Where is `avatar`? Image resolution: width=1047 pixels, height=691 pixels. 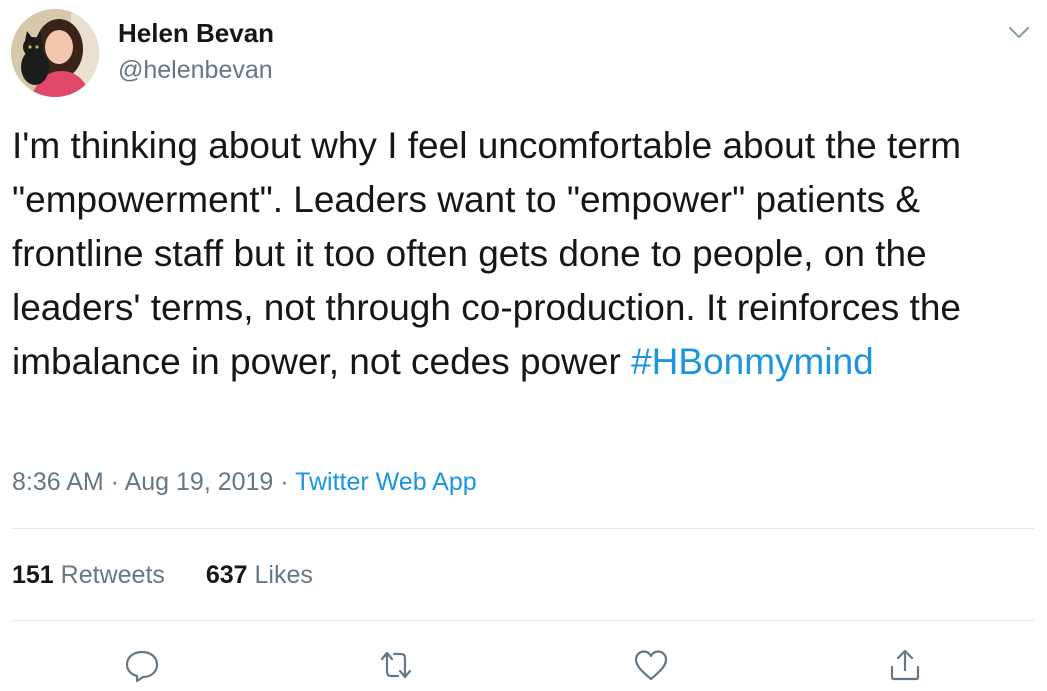 avatar is located at coordinates (55, 53).